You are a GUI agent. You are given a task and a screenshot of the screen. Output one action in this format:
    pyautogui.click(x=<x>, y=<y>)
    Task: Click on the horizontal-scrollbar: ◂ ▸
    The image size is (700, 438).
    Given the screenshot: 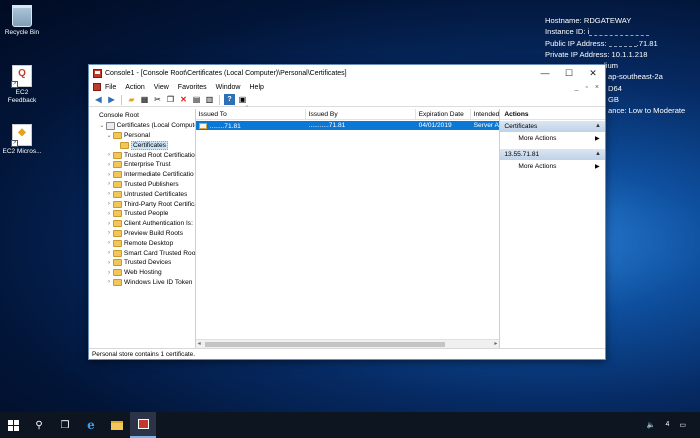 What is the action you would take?
    pyautogui.click(x=347, y=343)
    